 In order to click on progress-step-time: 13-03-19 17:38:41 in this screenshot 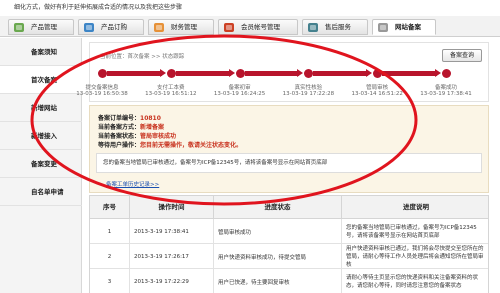, I will do `click(446, 94)`.